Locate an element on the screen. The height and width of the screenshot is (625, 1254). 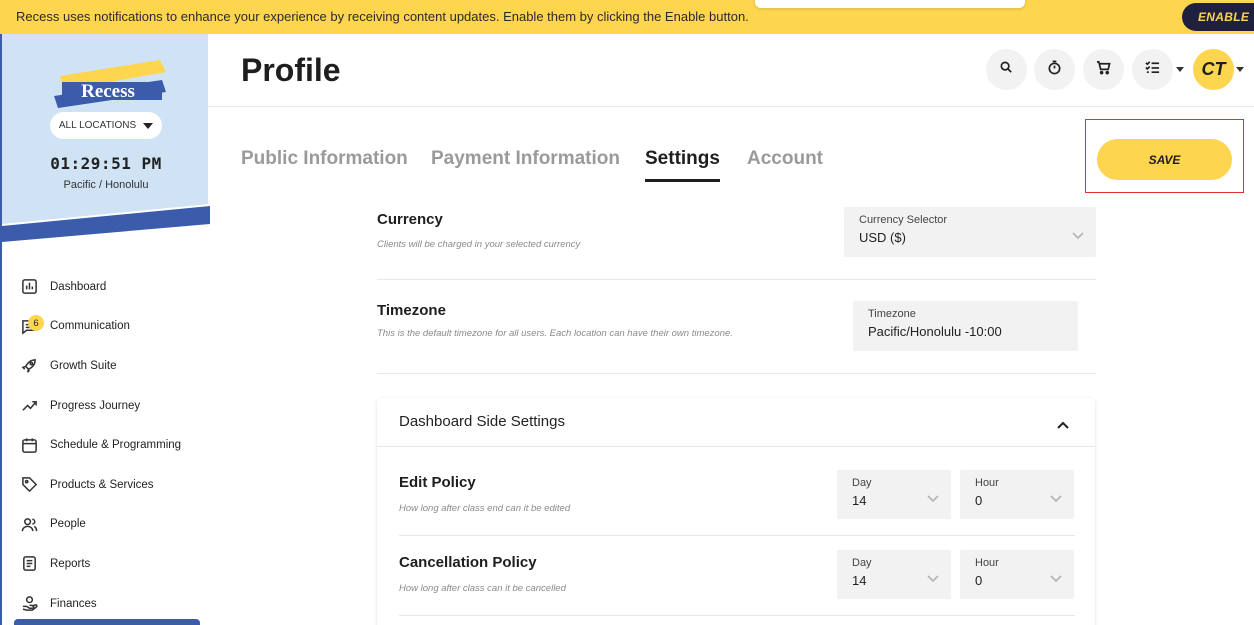
day-label: Day is located at coordinates (862, 563).